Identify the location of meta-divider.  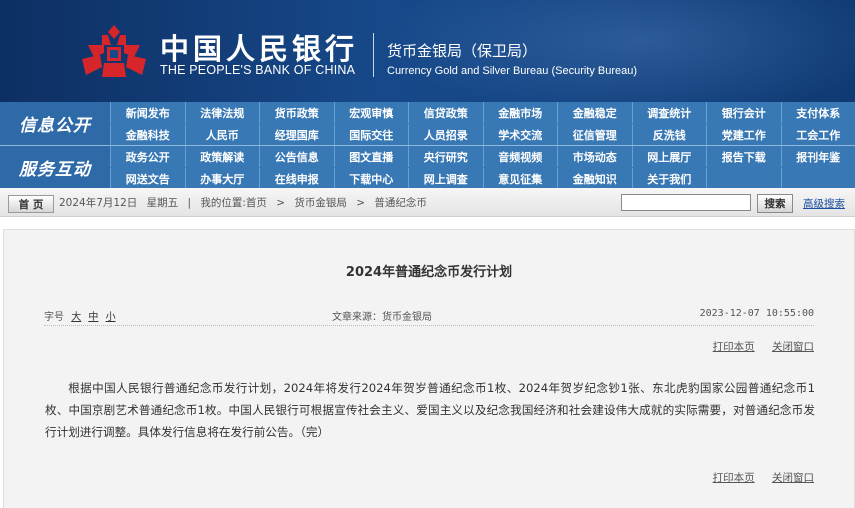
(429, 325).